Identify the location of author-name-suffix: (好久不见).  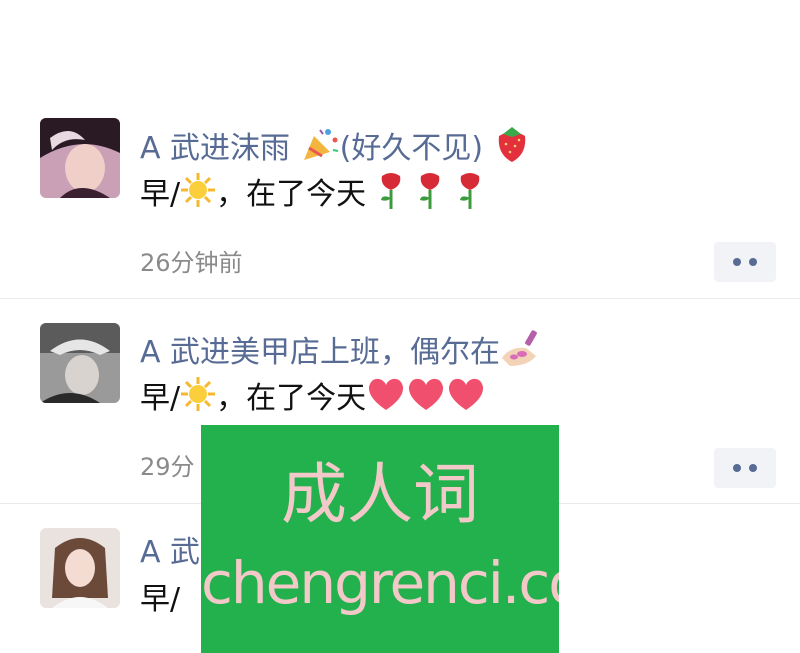
(411, 148).